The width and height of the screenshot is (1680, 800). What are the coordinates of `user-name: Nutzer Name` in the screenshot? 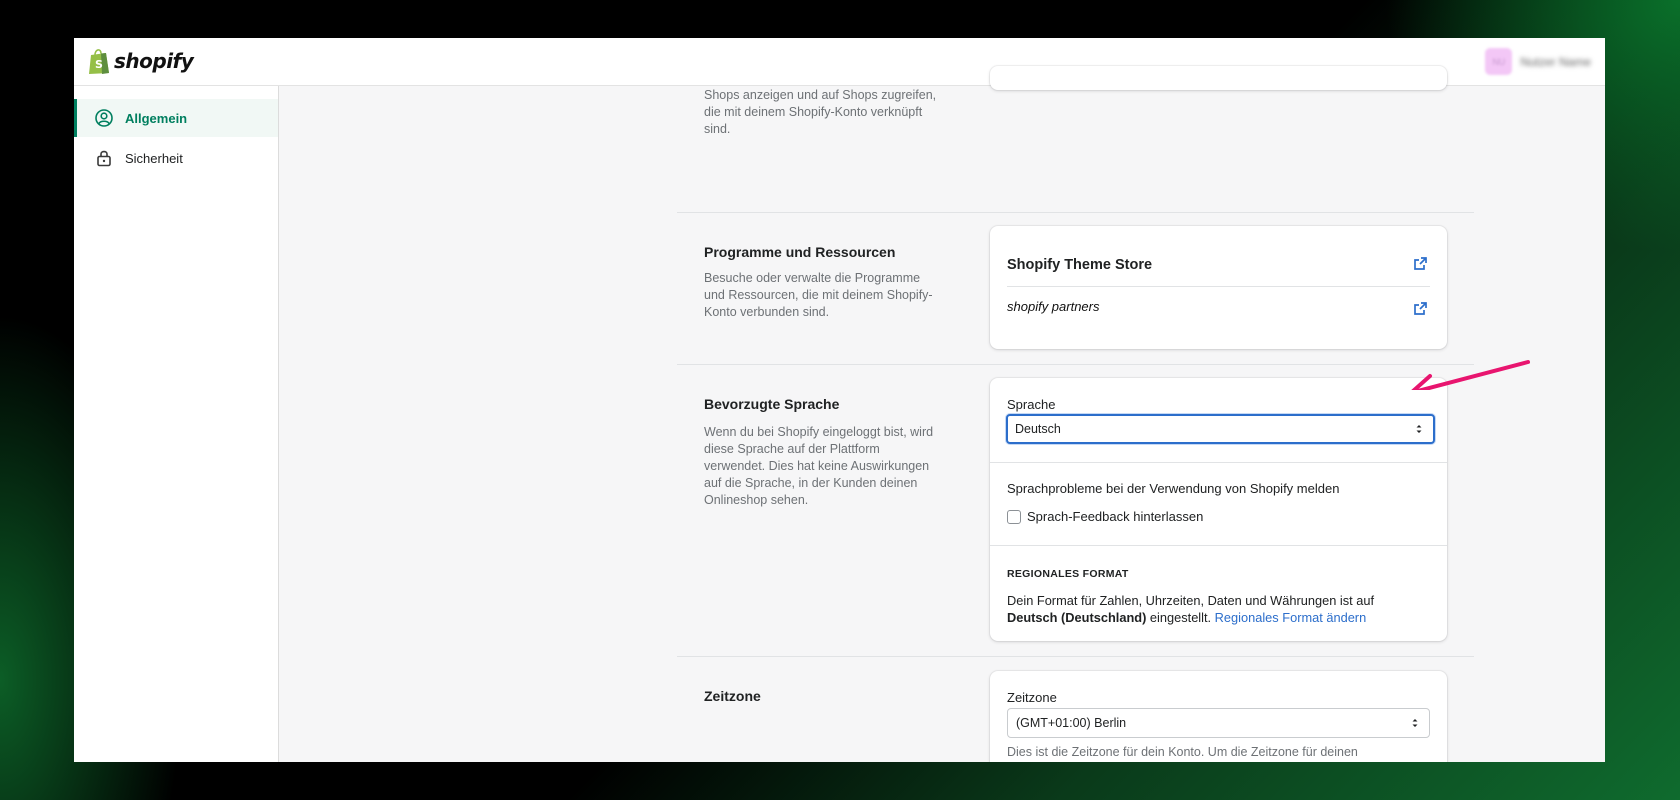 It's located at (1555, 61).